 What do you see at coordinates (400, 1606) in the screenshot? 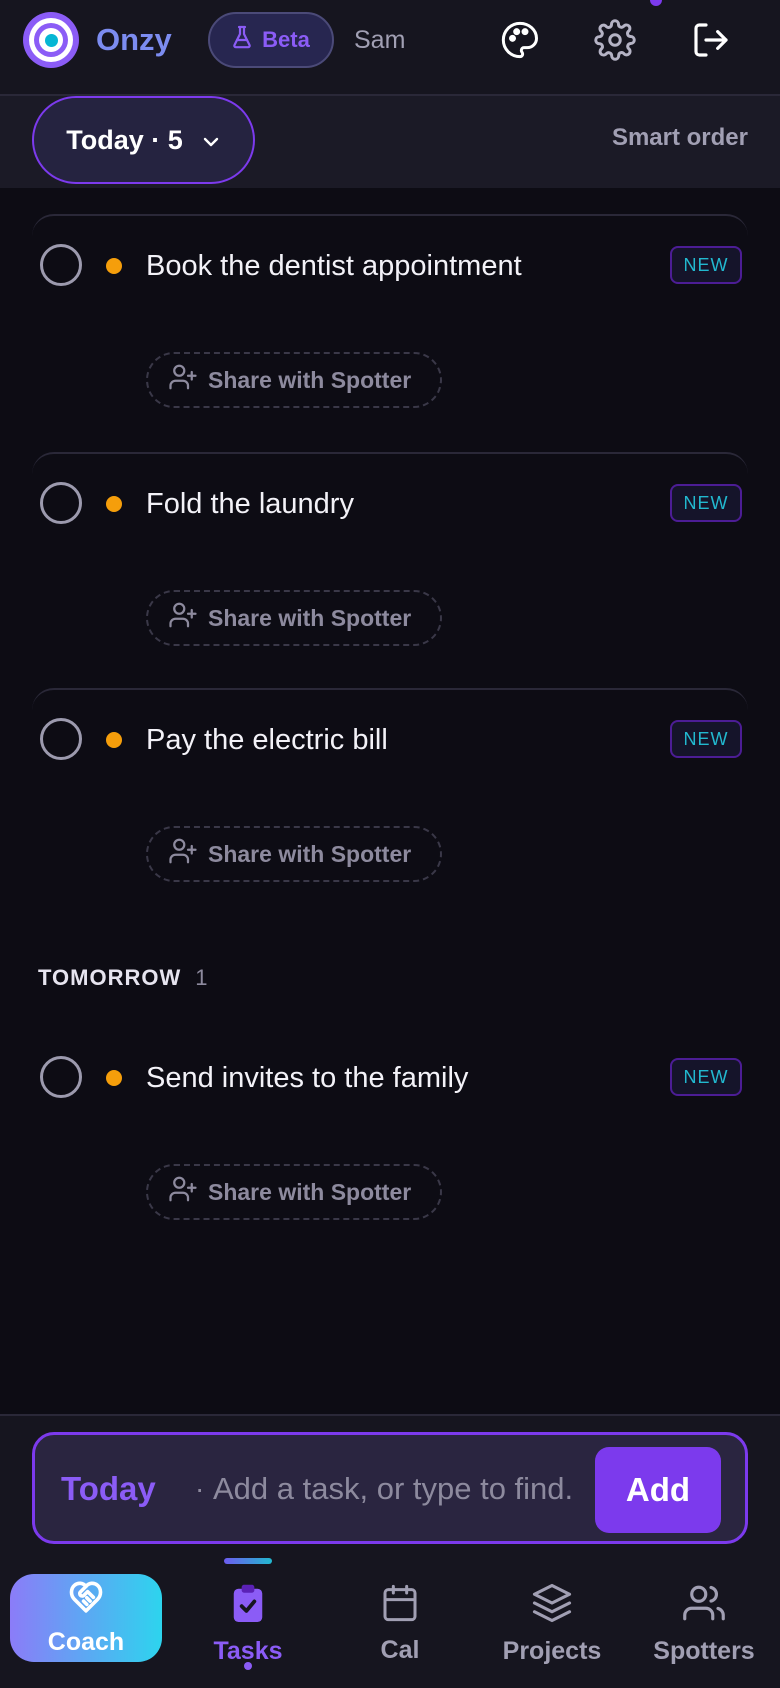
I see `calendar-icon` at bounding box center [400, 1606].